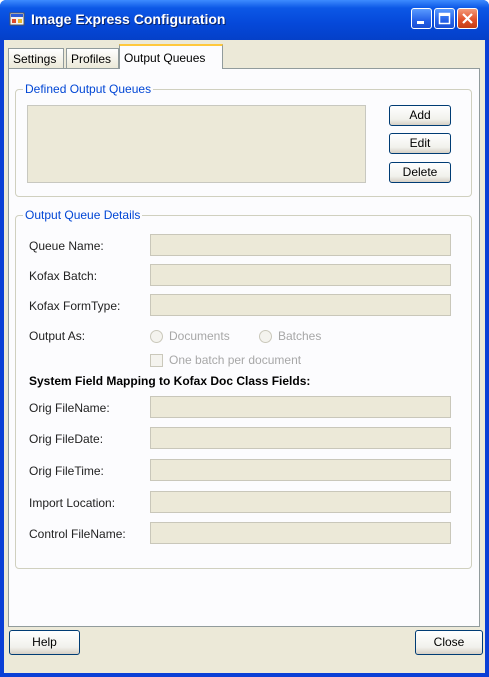 The height and width of the screenshot is (677, 489). Describe the element at coordinates (300, 336) in the screenshot. I see `batches-radio-label: Batches` at that location.